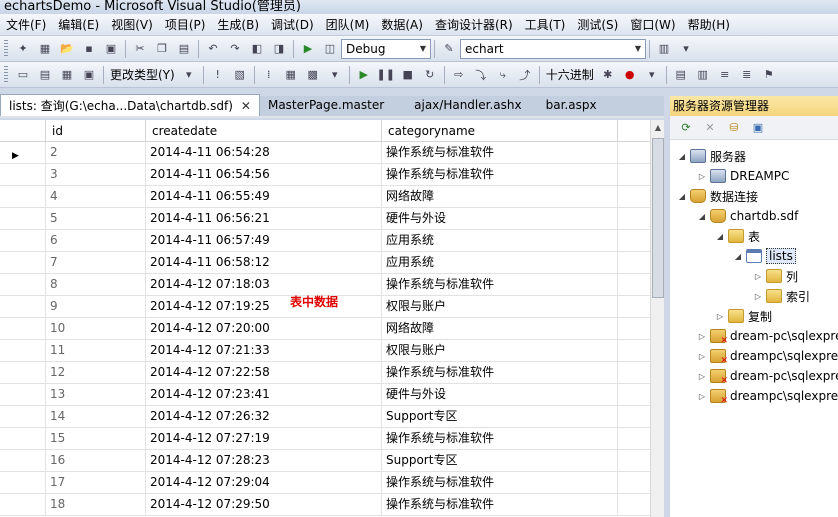 The height and width of the screenshot is (517, 838). I want to click on cell-createdate: 2014-4-12 07:28:23, so click(264, 460).